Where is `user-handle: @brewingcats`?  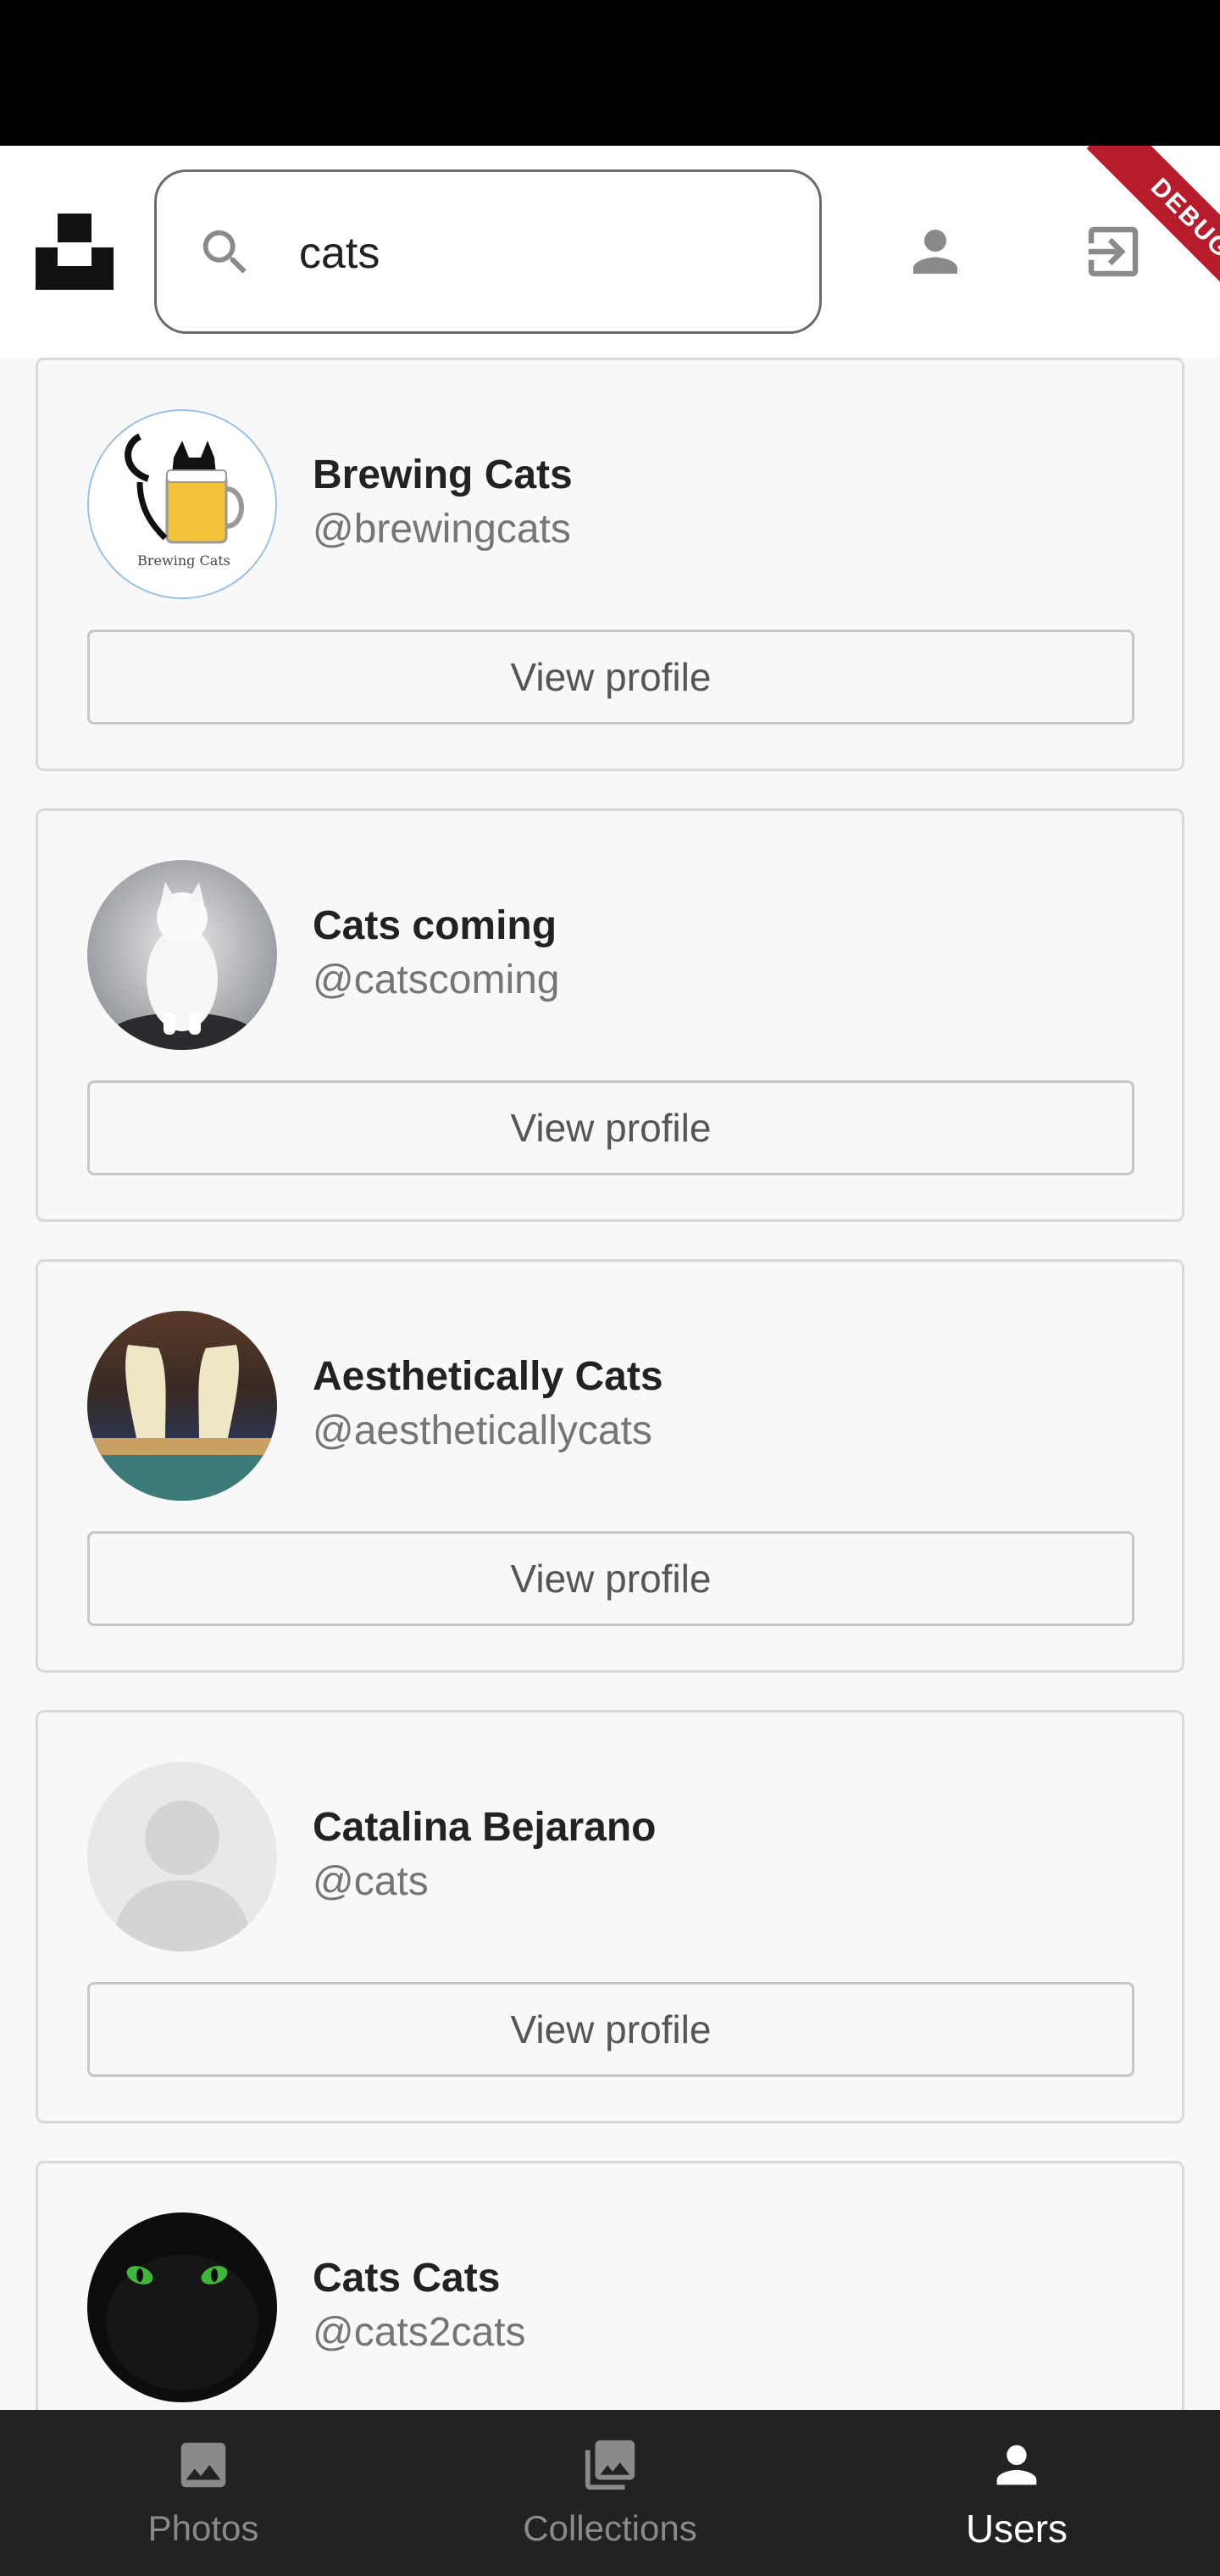
user-handle: @brewingcats is located at coordinates (442, 529).